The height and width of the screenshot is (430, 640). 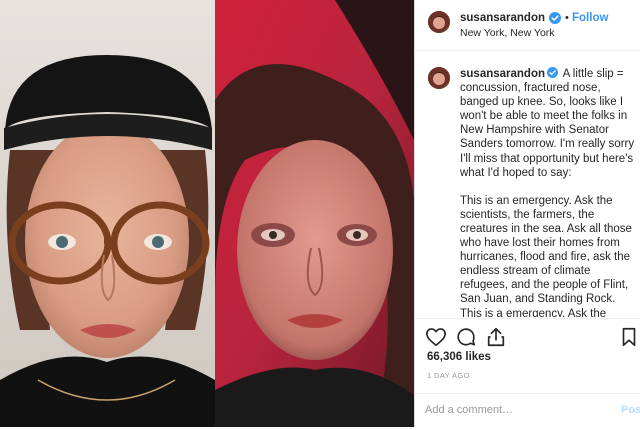 What do you see at coordinates (459, 357) in the screenshot?
I see `likes-count: 66,306 likes` at bounding box center [459, 357].